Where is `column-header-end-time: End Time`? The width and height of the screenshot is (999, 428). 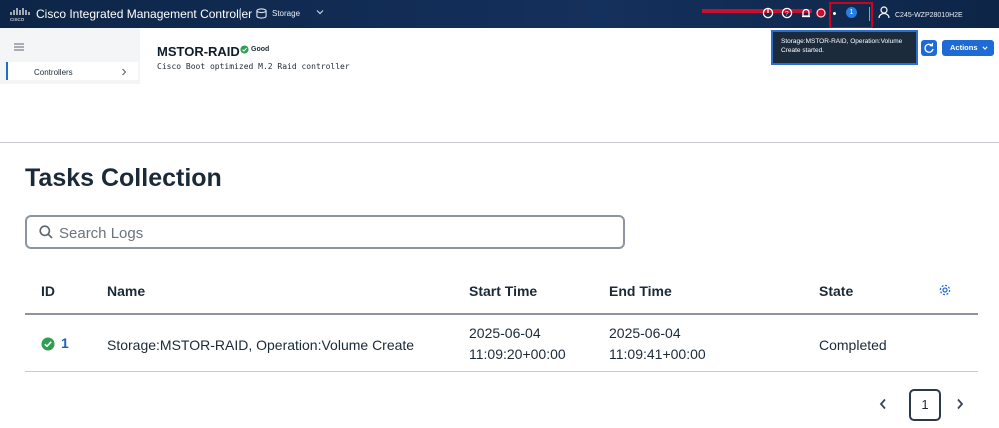 column-header-end-time: End Time is located at coordinates (640, 291).